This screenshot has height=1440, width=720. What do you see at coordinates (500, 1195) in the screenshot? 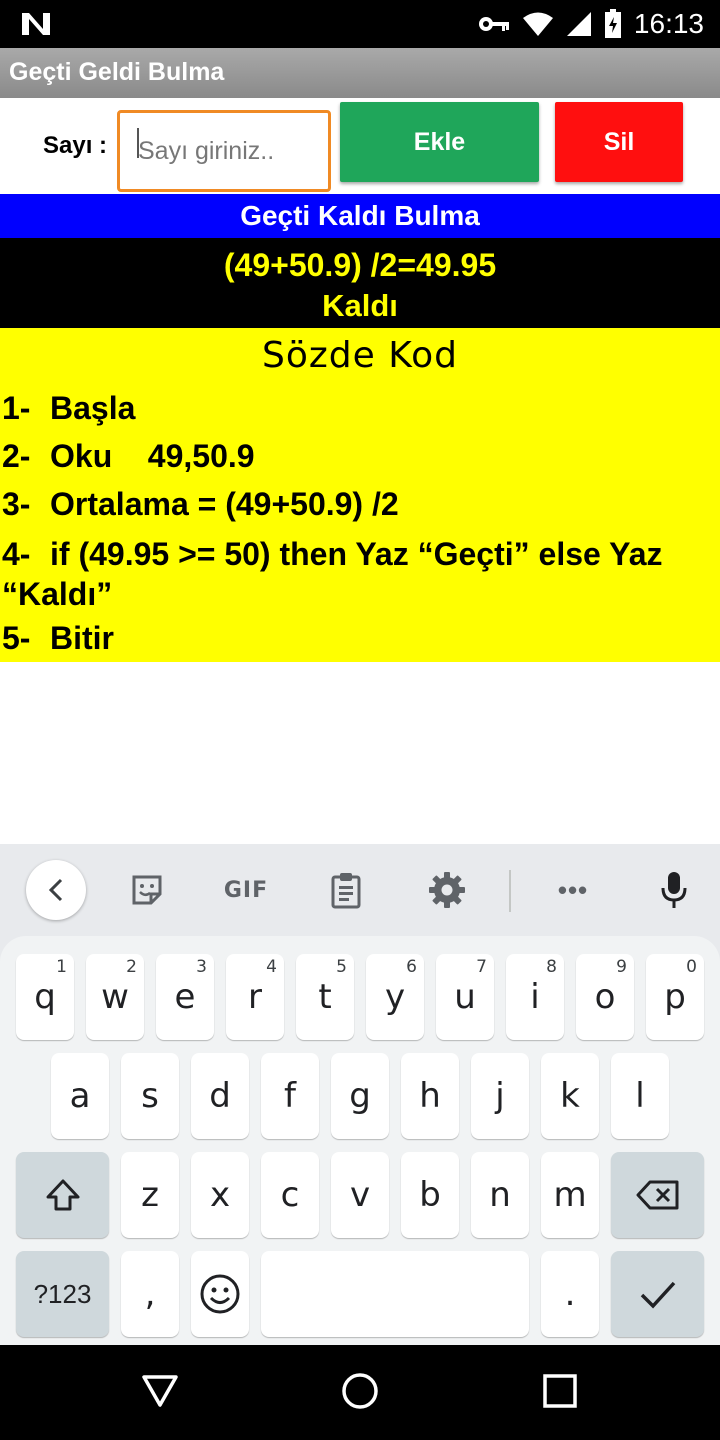
I see `key-n: n` at bounding box center [500, 1195].